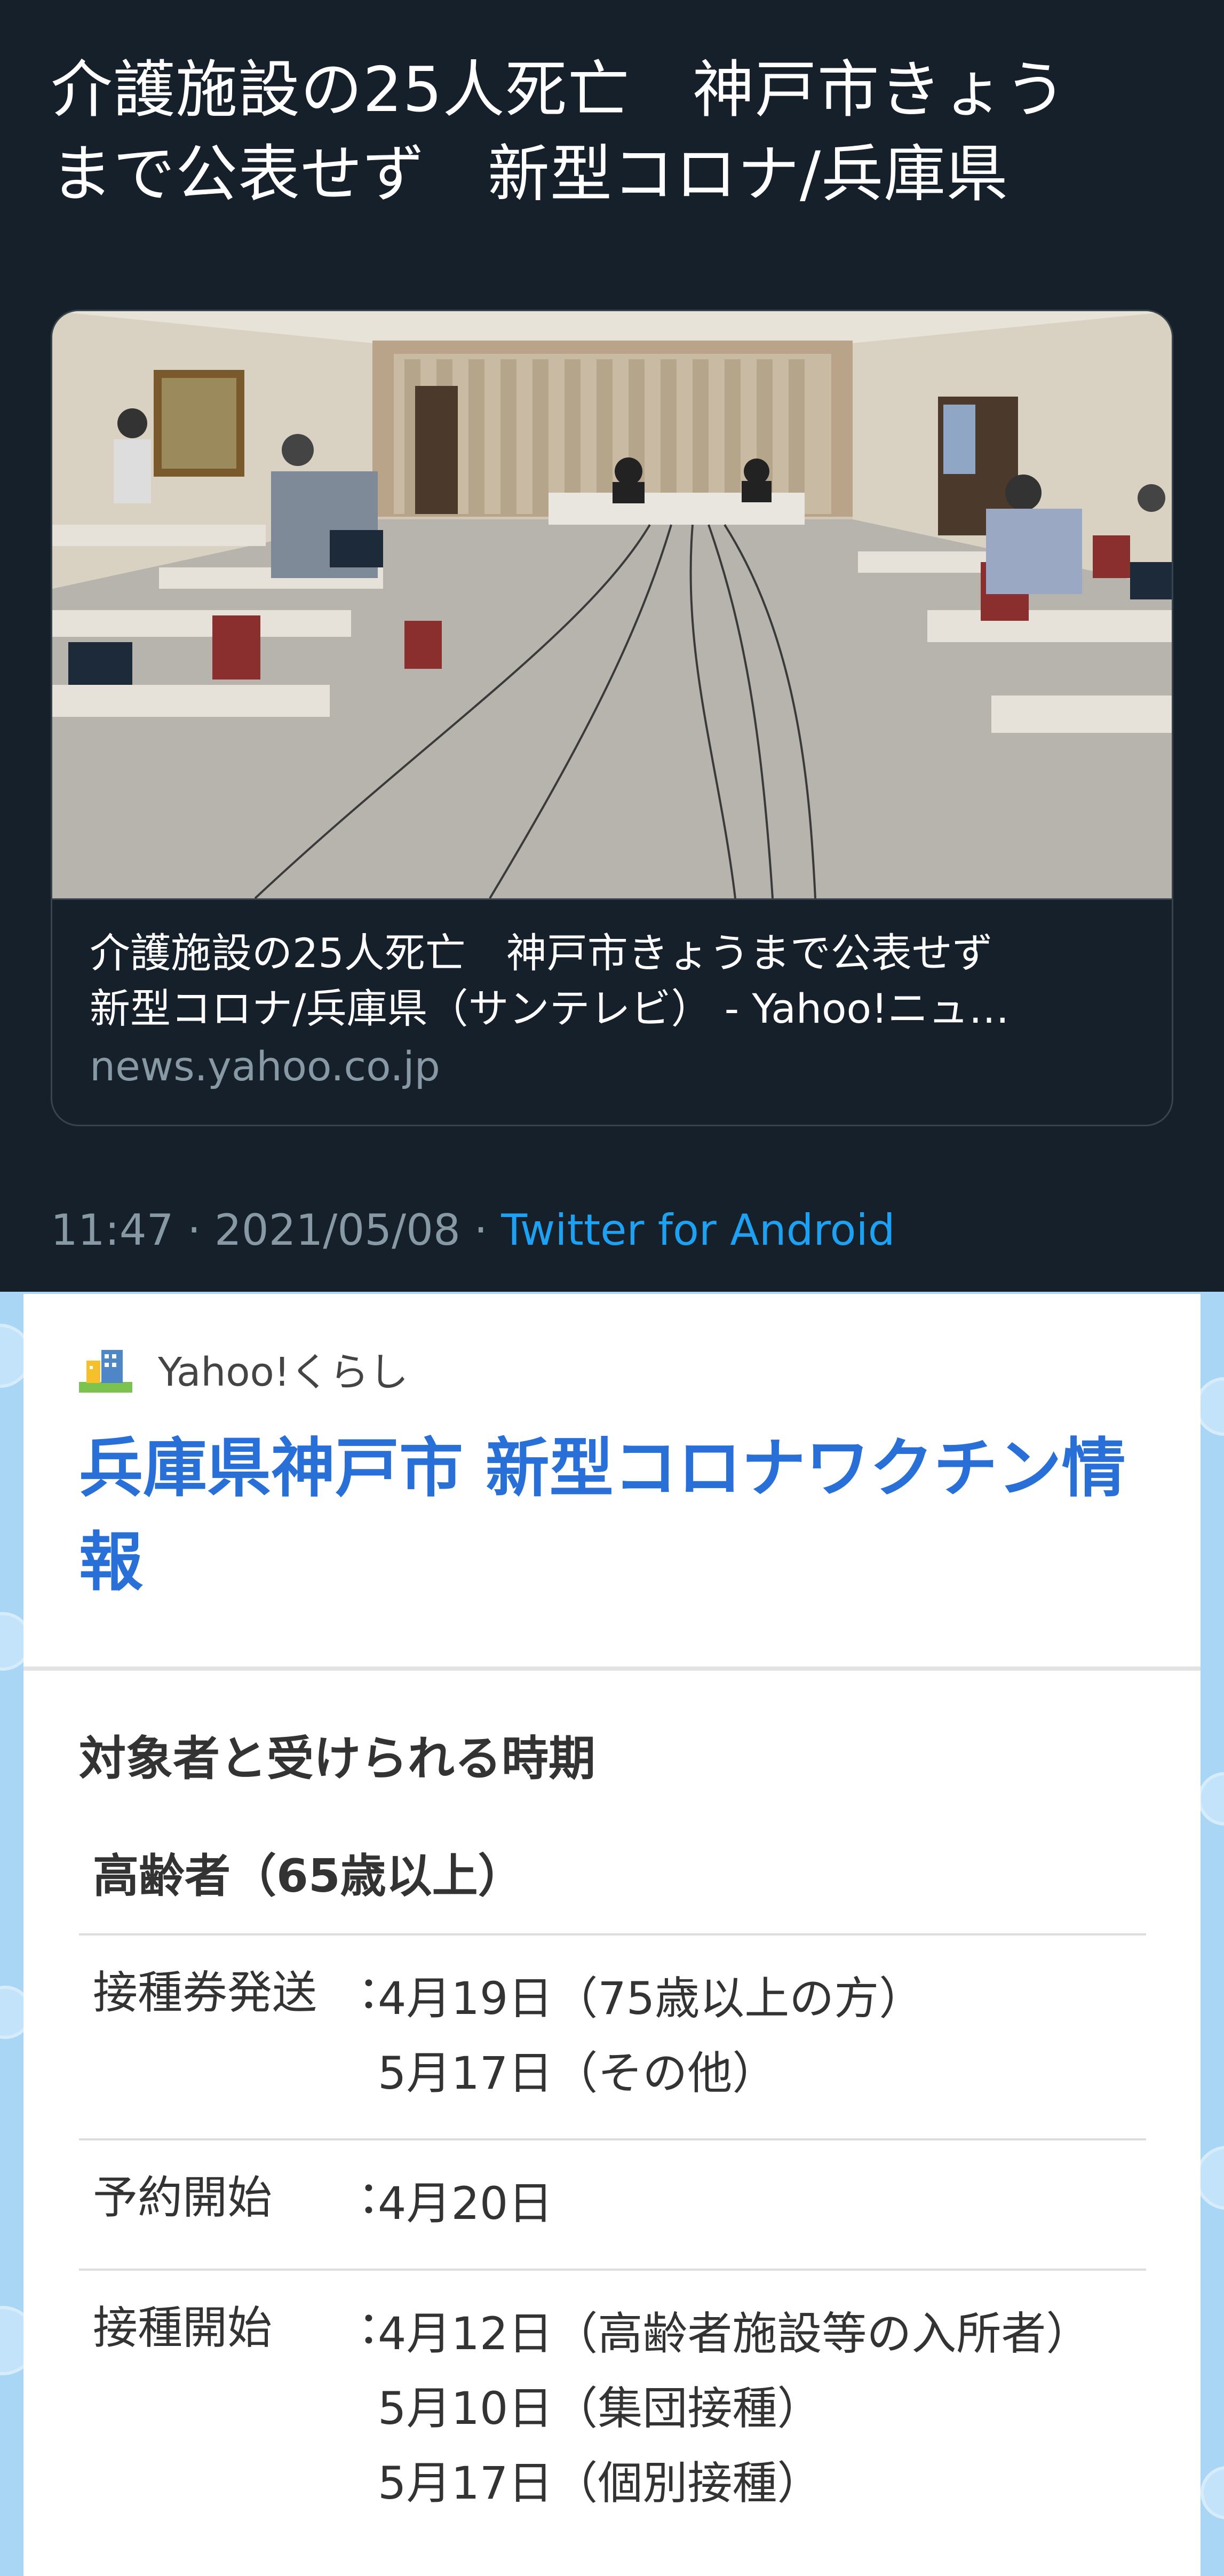 This screenshot has height=2576, width=1224. What do you see at coordinates (337, 1758) in the screenshot?
I see `section-heading: 対象者と受けられる時期` at bounding box center [337, 1758].